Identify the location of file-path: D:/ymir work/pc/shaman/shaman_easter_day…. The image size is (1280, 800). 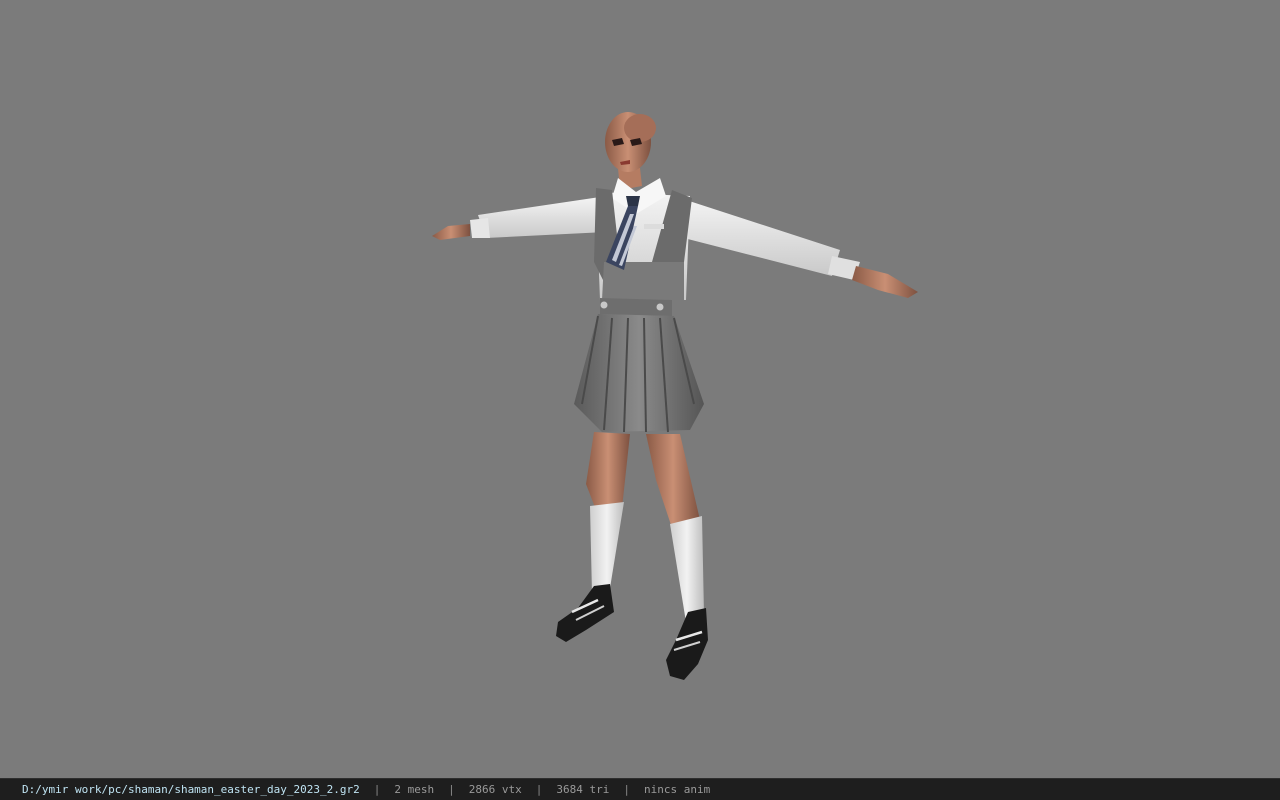
(191, 789).